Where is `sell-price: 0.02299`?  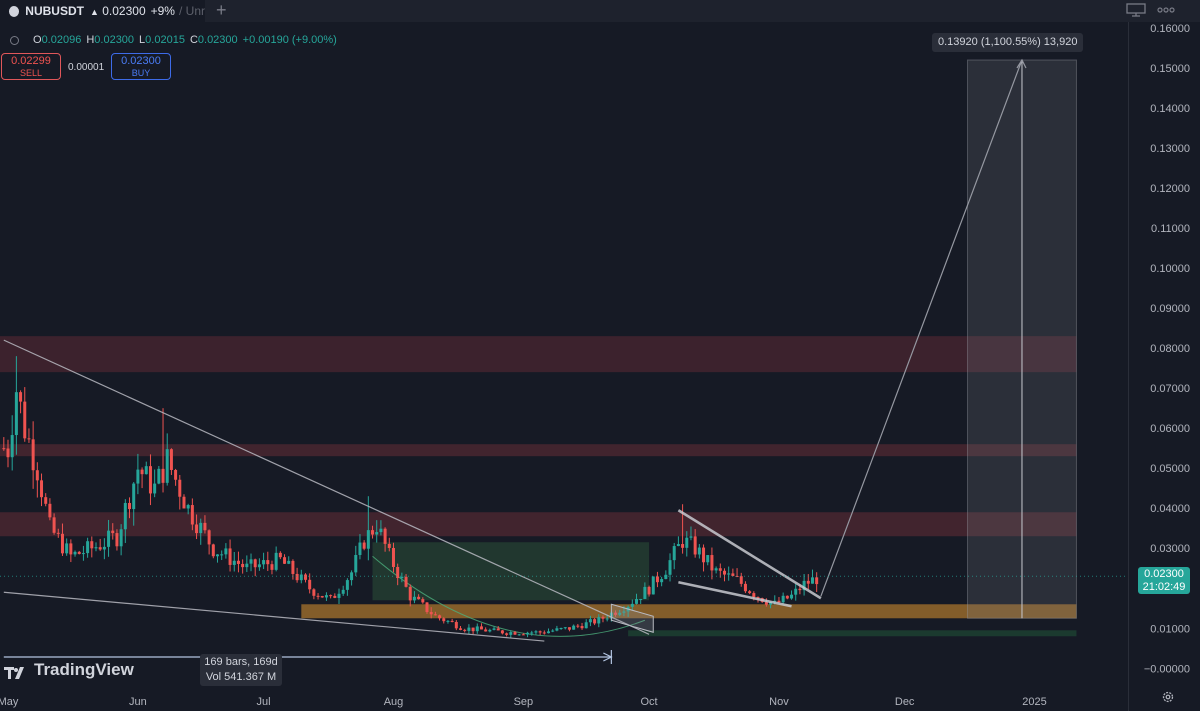 sell-price: 0.02299 is located at coordinates (31, 61).